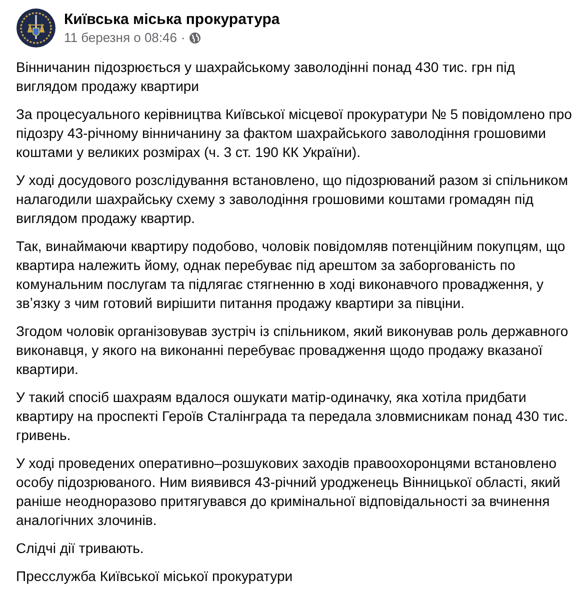 This screenshot has width=587, height=598. What do you see at coordinates (155, 576) in the screenshot?
I see `post-paragraph: Пресслужба Київської міської прокуратури` at bounding box center [155, 576].